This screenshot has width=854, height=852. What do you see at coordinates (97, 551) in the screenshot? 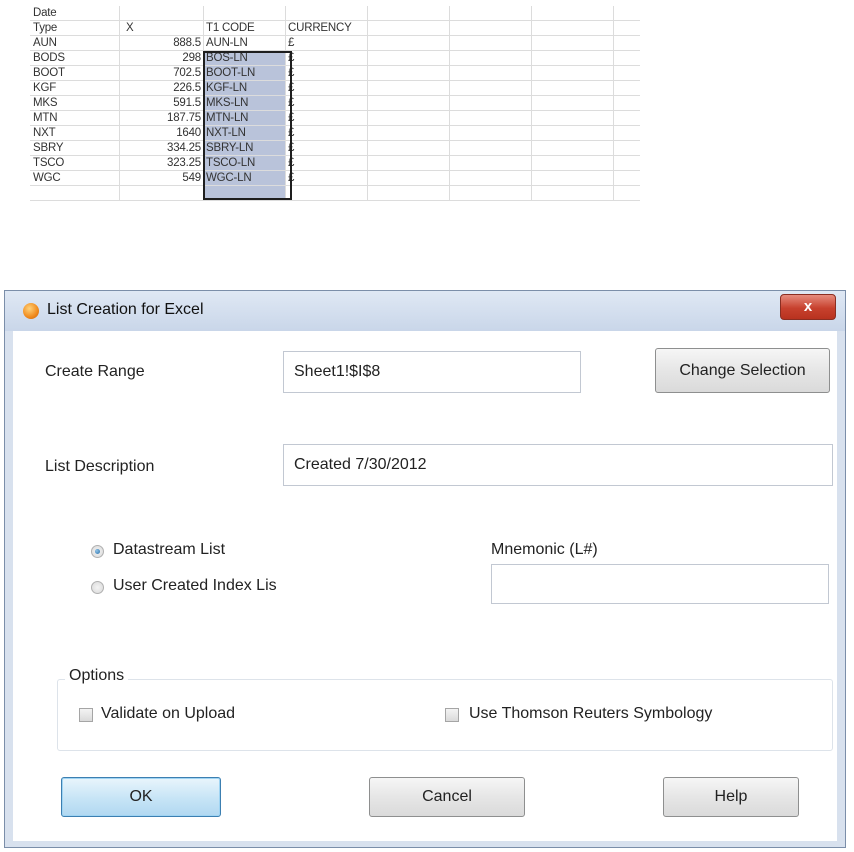
I see `datastream-list-radio` at bounding box center [97, 551].